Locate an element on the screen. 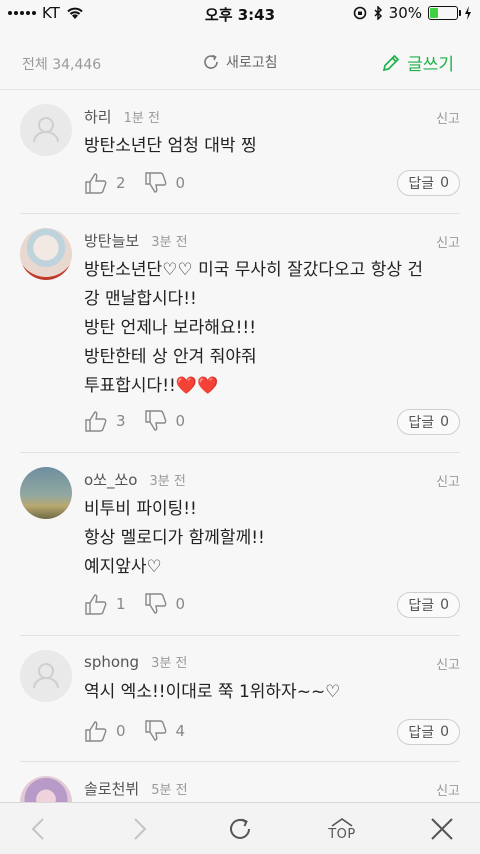  charging-icon is located at coordinates (468, 13).